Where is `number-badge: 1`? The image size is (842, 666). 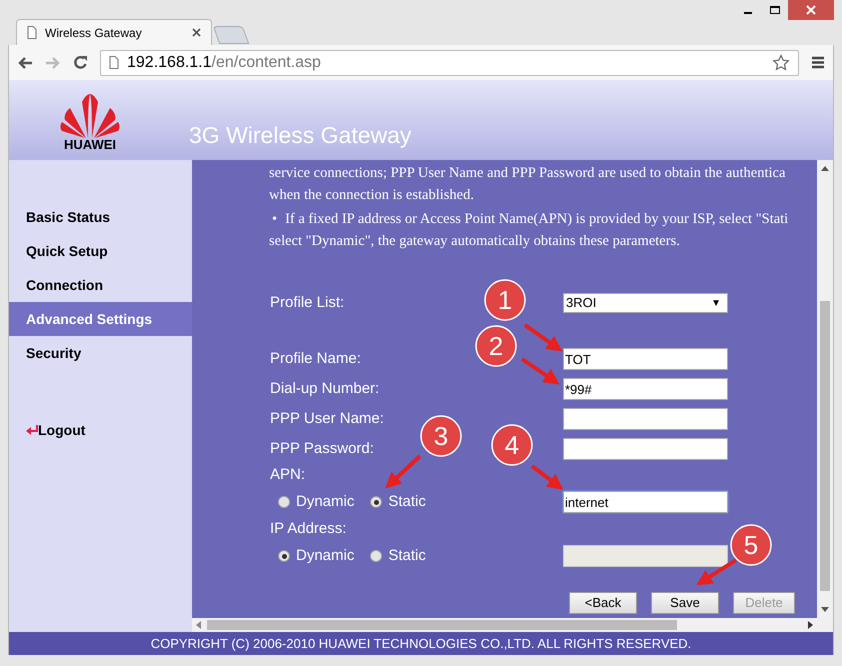
number-badge: 1 is located at coordinates (505, 300).